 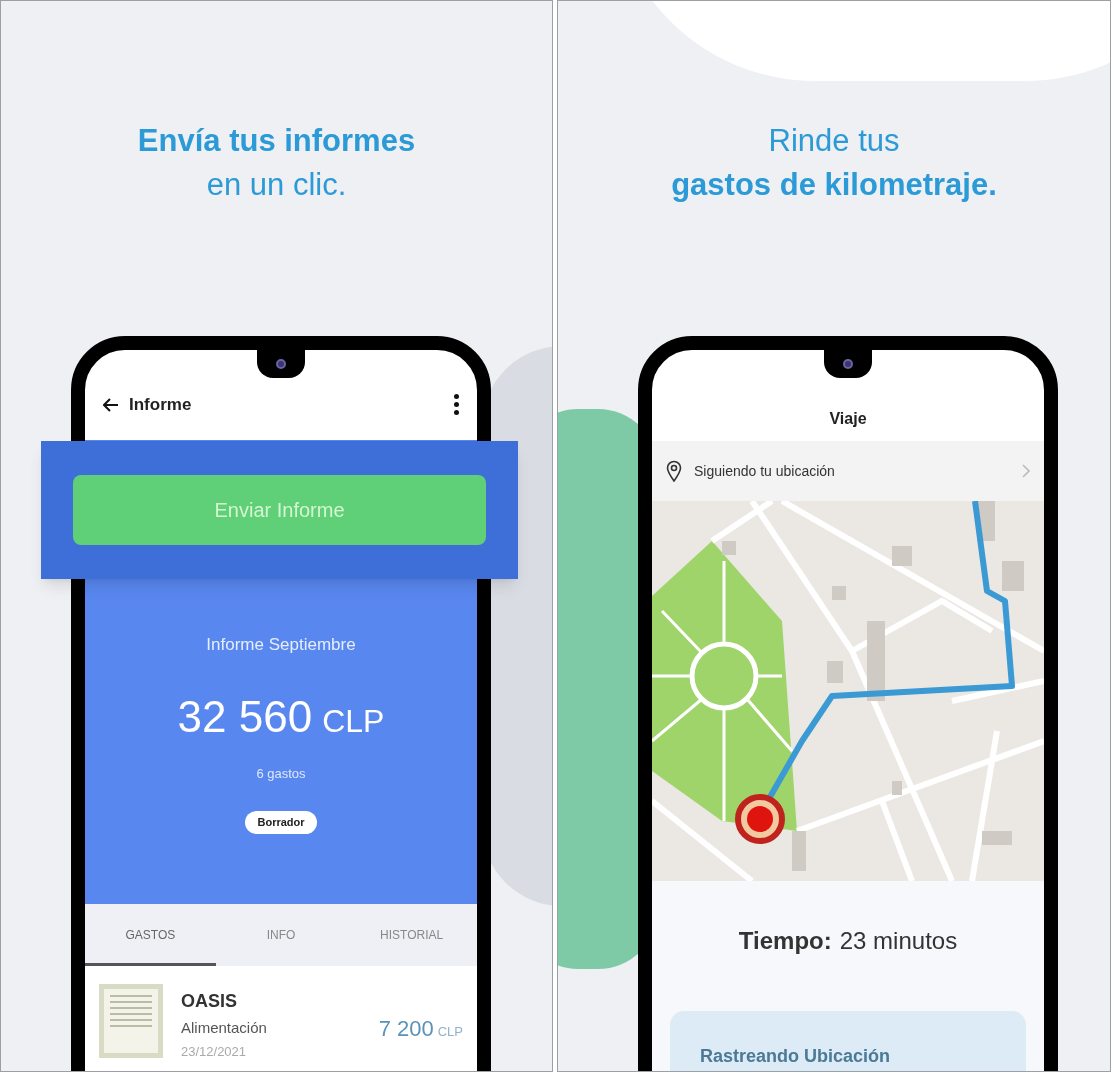 What do you see at coordinates (281, 645) in the screenshot?
I see `report-name: Informe Septiembre` at bounding box center [281, 645].